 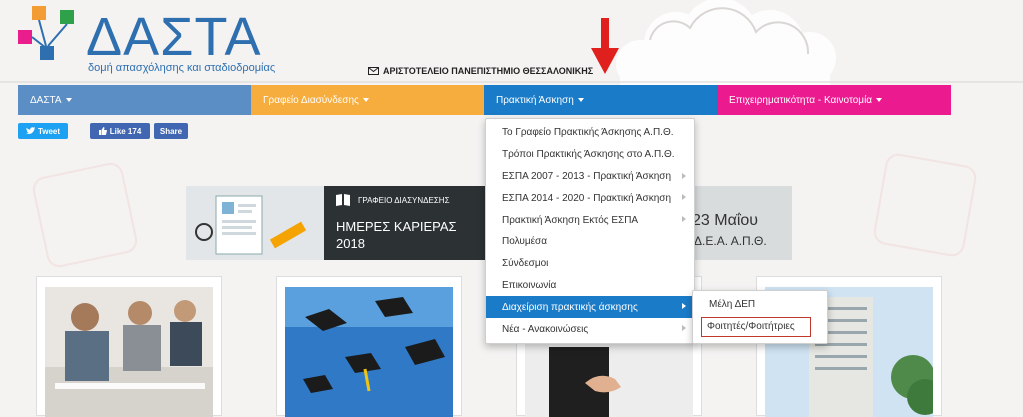 I want to click on facebook-share-button: Share, so click(x=171, y=131).